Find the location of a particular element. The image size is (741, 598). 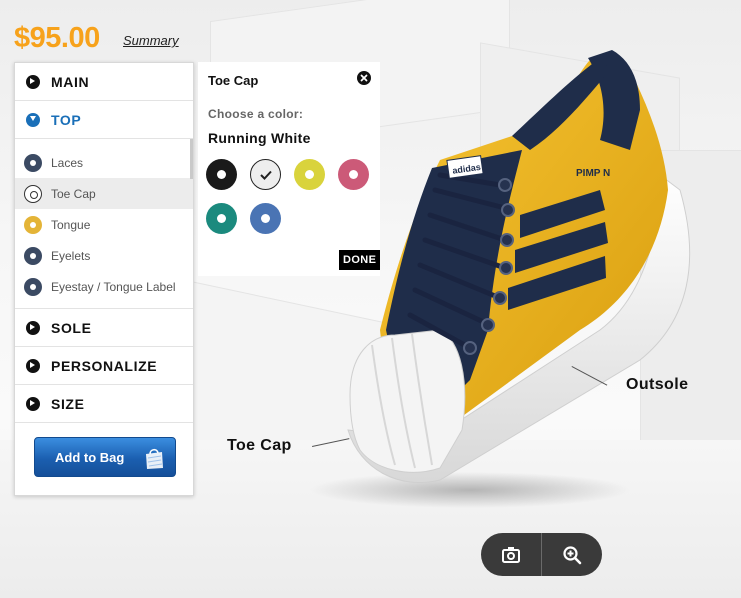

camera-icon is located at coordinates (511, 554).